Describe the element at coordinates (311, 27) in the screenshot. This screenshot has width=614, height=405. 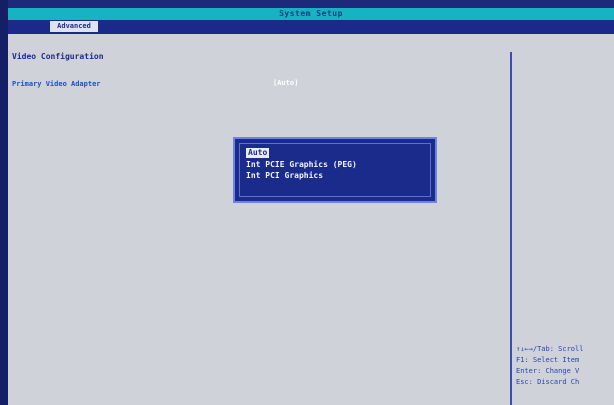
I see `tab-bar: Advanced` at that location.